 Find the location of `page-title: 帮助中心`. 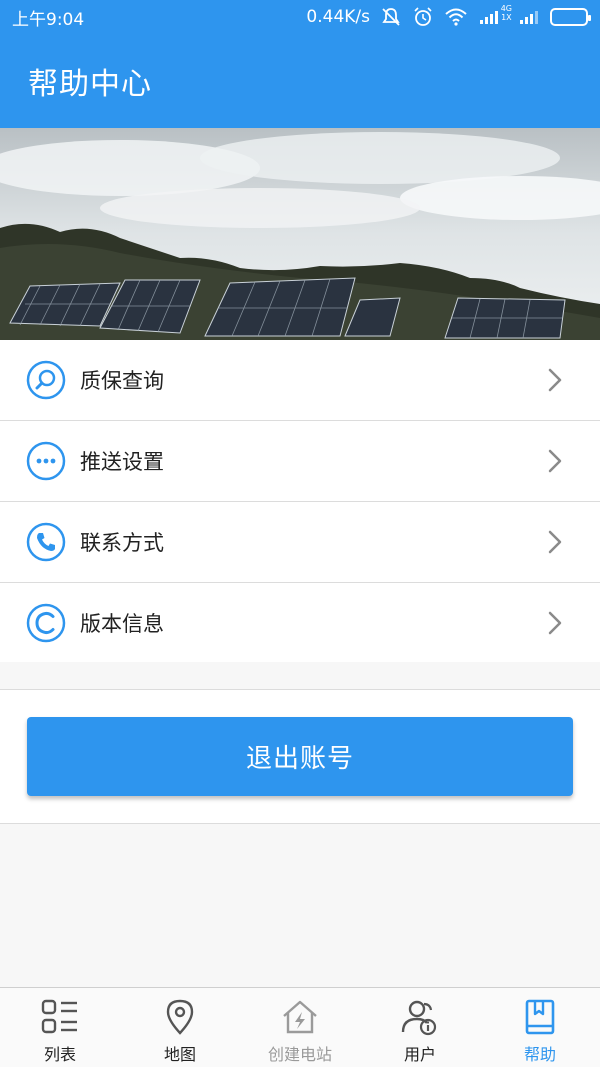

page-title: 帮助中心 is located at coordinates (90, 84).